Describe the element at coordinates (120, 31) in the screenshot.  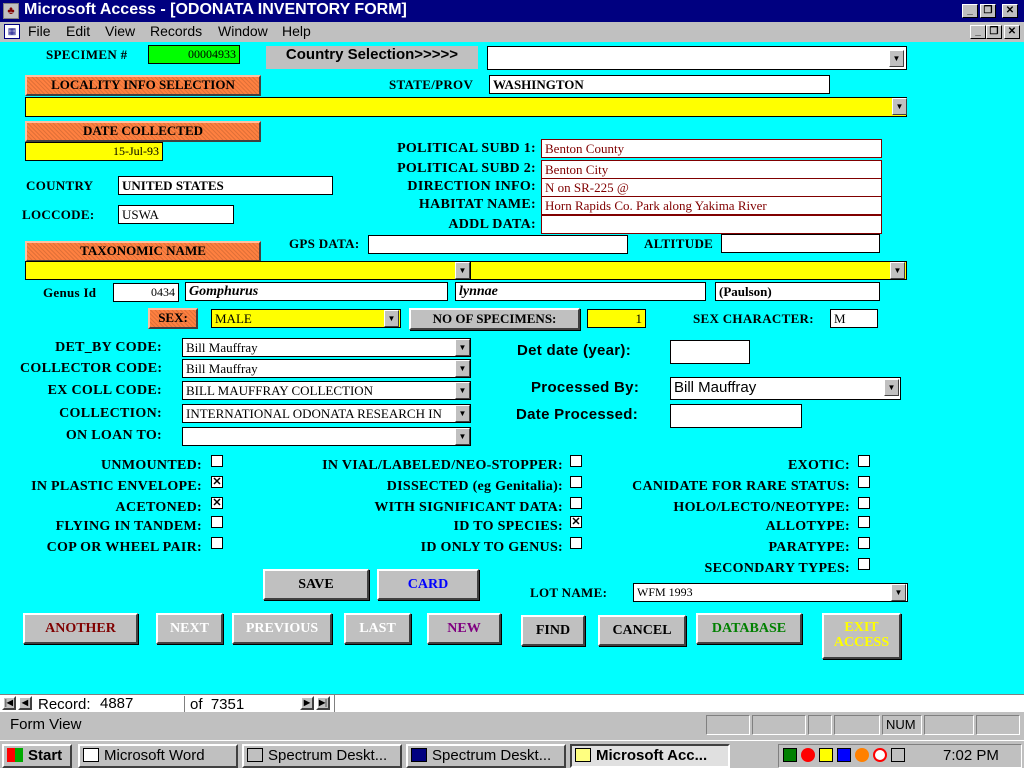
I see `menu-view: View` at that location.